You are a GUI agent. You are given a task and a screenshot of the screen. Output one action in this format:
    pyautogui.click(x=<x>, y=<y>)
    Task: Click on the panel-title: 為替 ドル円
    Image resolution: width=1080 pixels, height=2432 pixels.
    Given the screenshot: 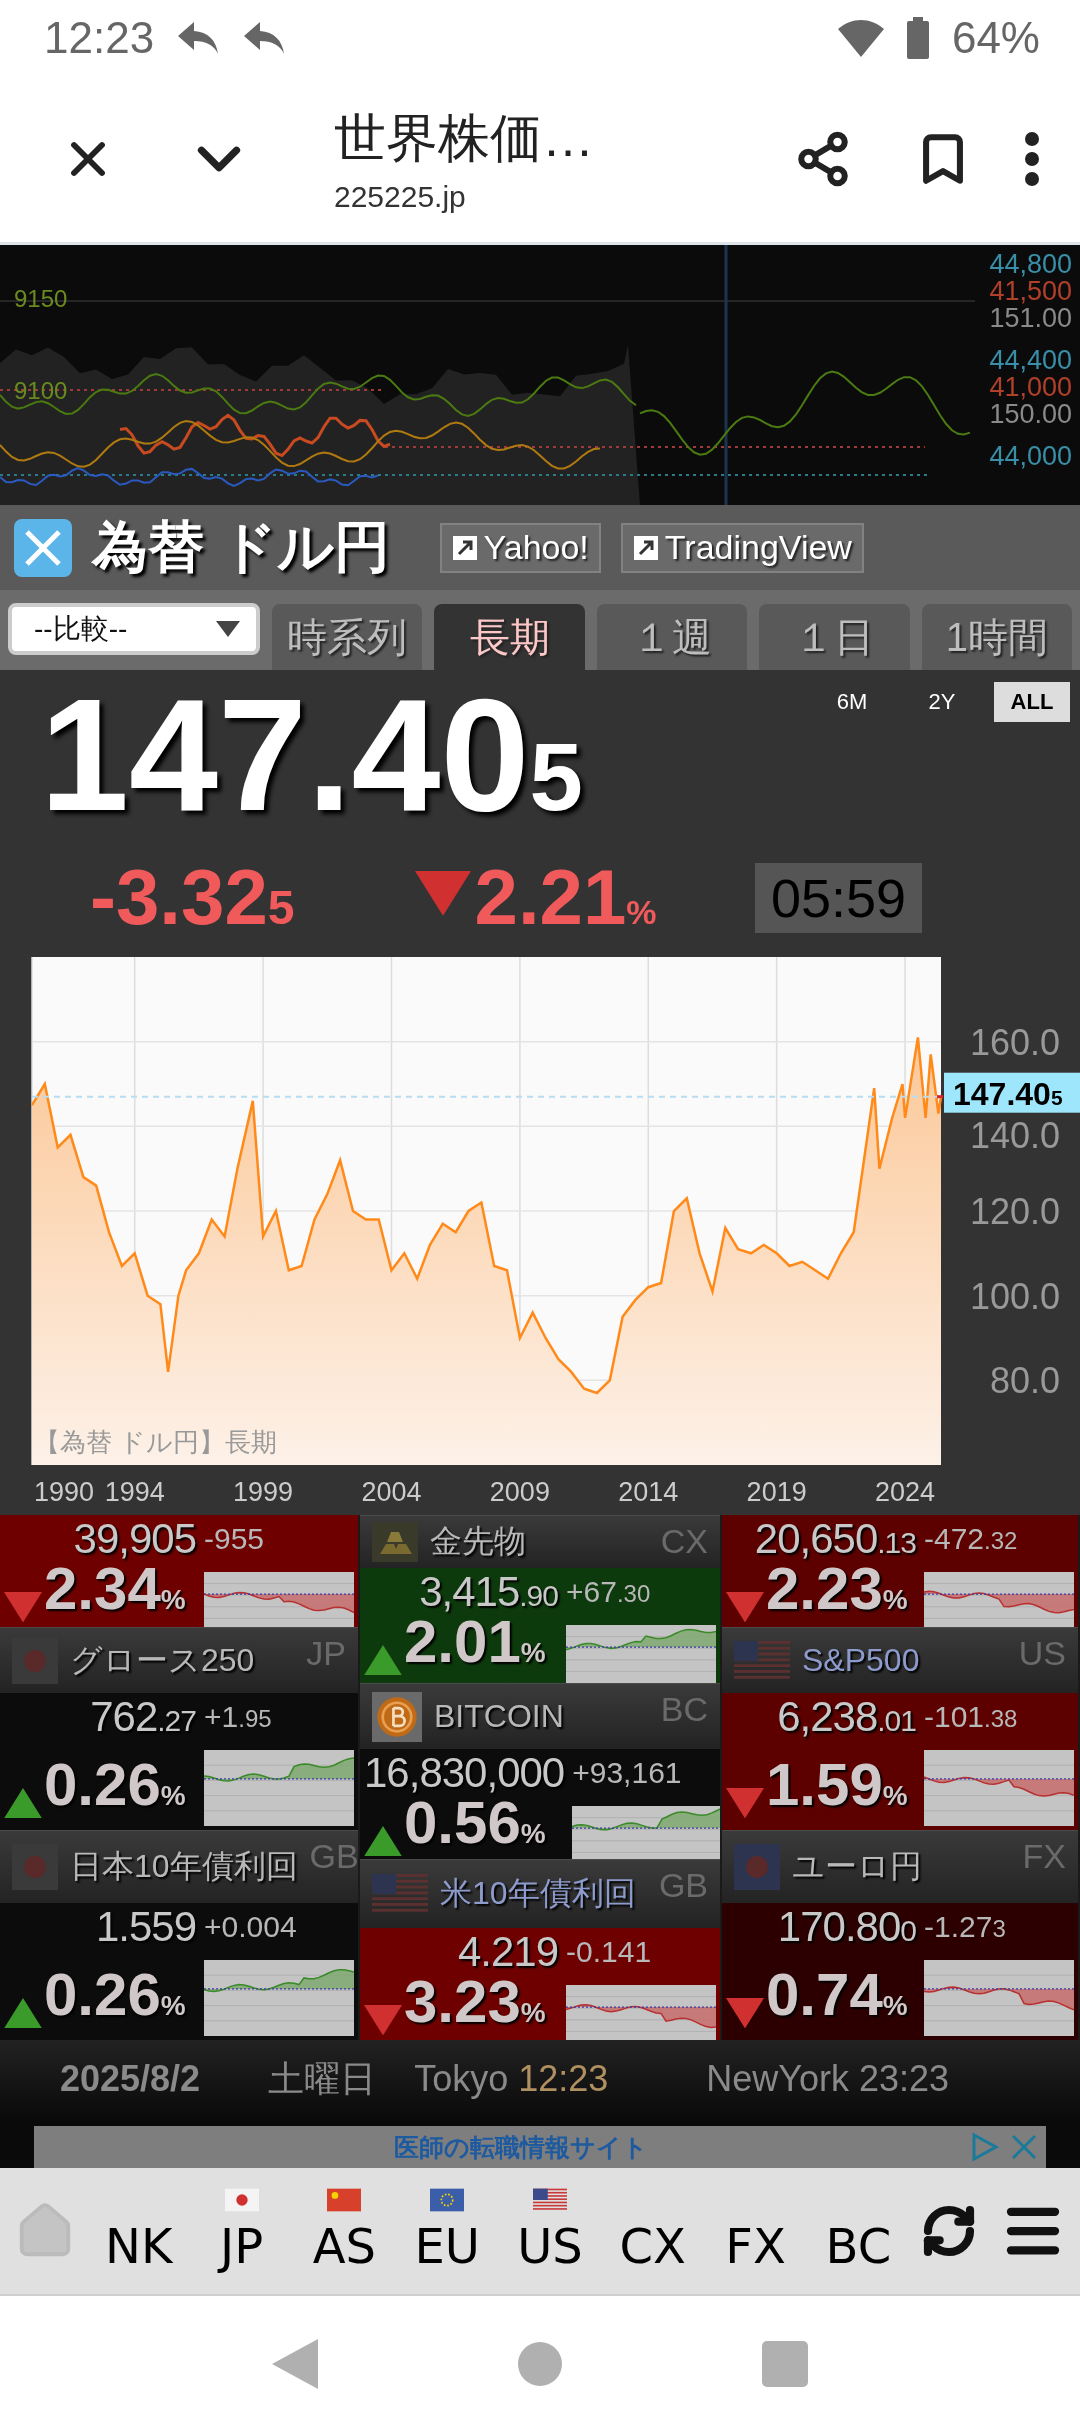 What is the action you would take?
    pyautogui.click(x=241, y=546)
    